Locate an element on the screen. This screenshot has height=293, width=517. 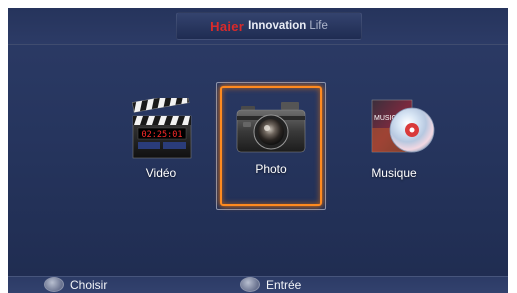
music-label: Musique is located at coordinates (394, 173).